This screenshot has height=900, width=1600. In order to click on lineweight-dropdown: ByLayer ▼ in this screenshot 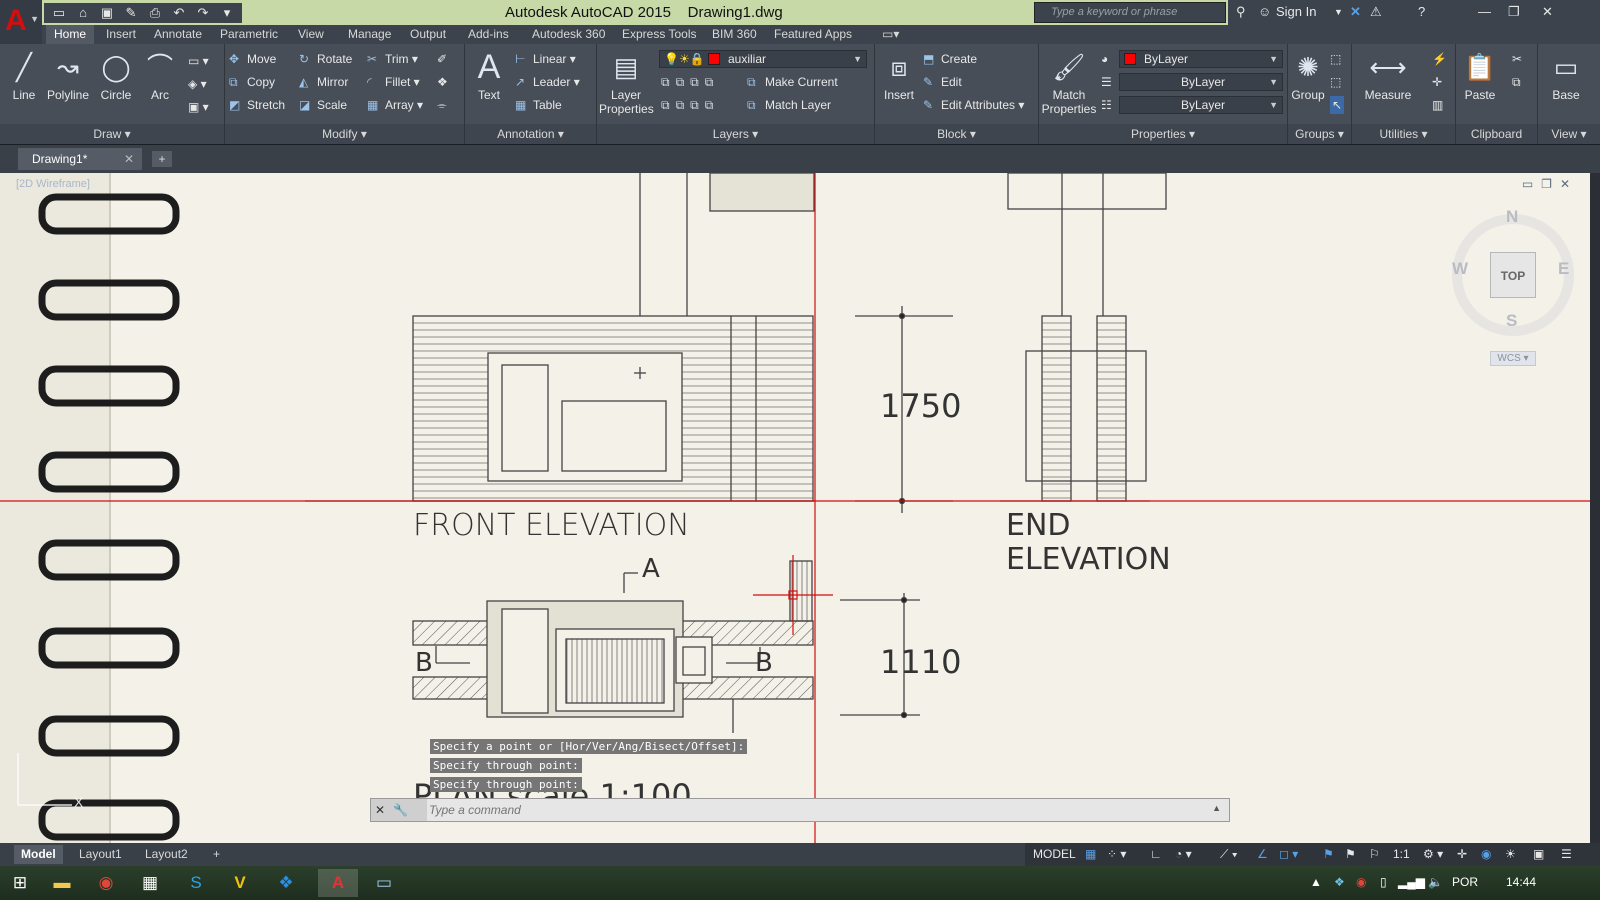, I will do `click(1201, 105)`.